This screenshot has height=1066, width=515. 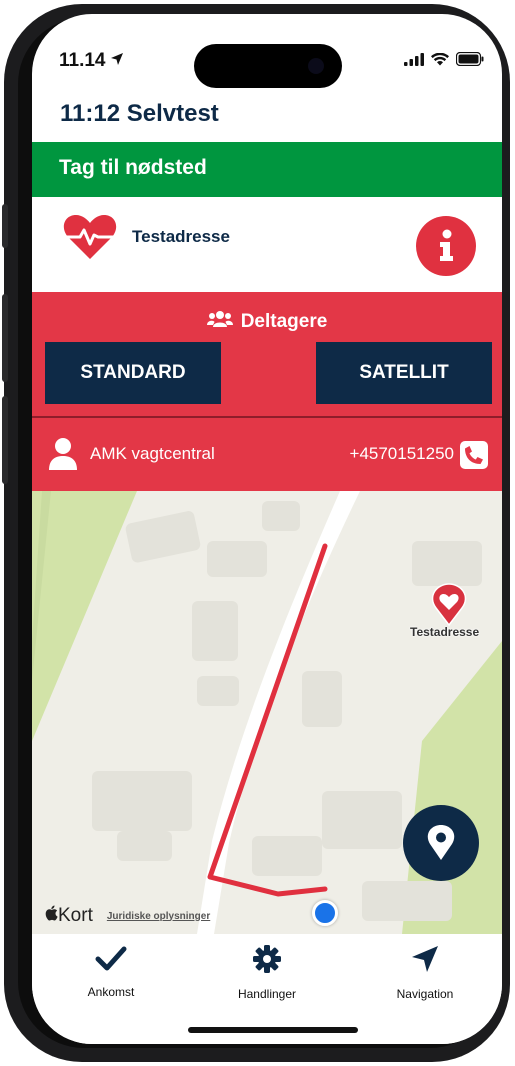 I want to click on bottom-nav: Ankomst Handlinger Navigation, so click(x=267, y=989).